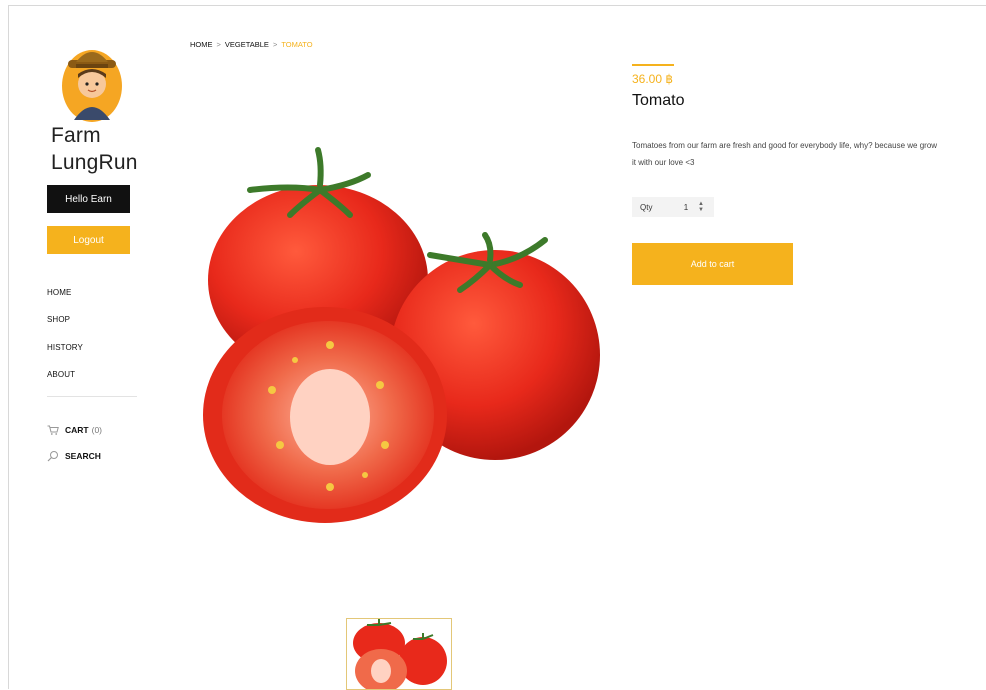 This screenshot has height=690, width=986. I want to click on breadcrumb: HOME > VEGETABLE > TOMATO, so click(251, 44).